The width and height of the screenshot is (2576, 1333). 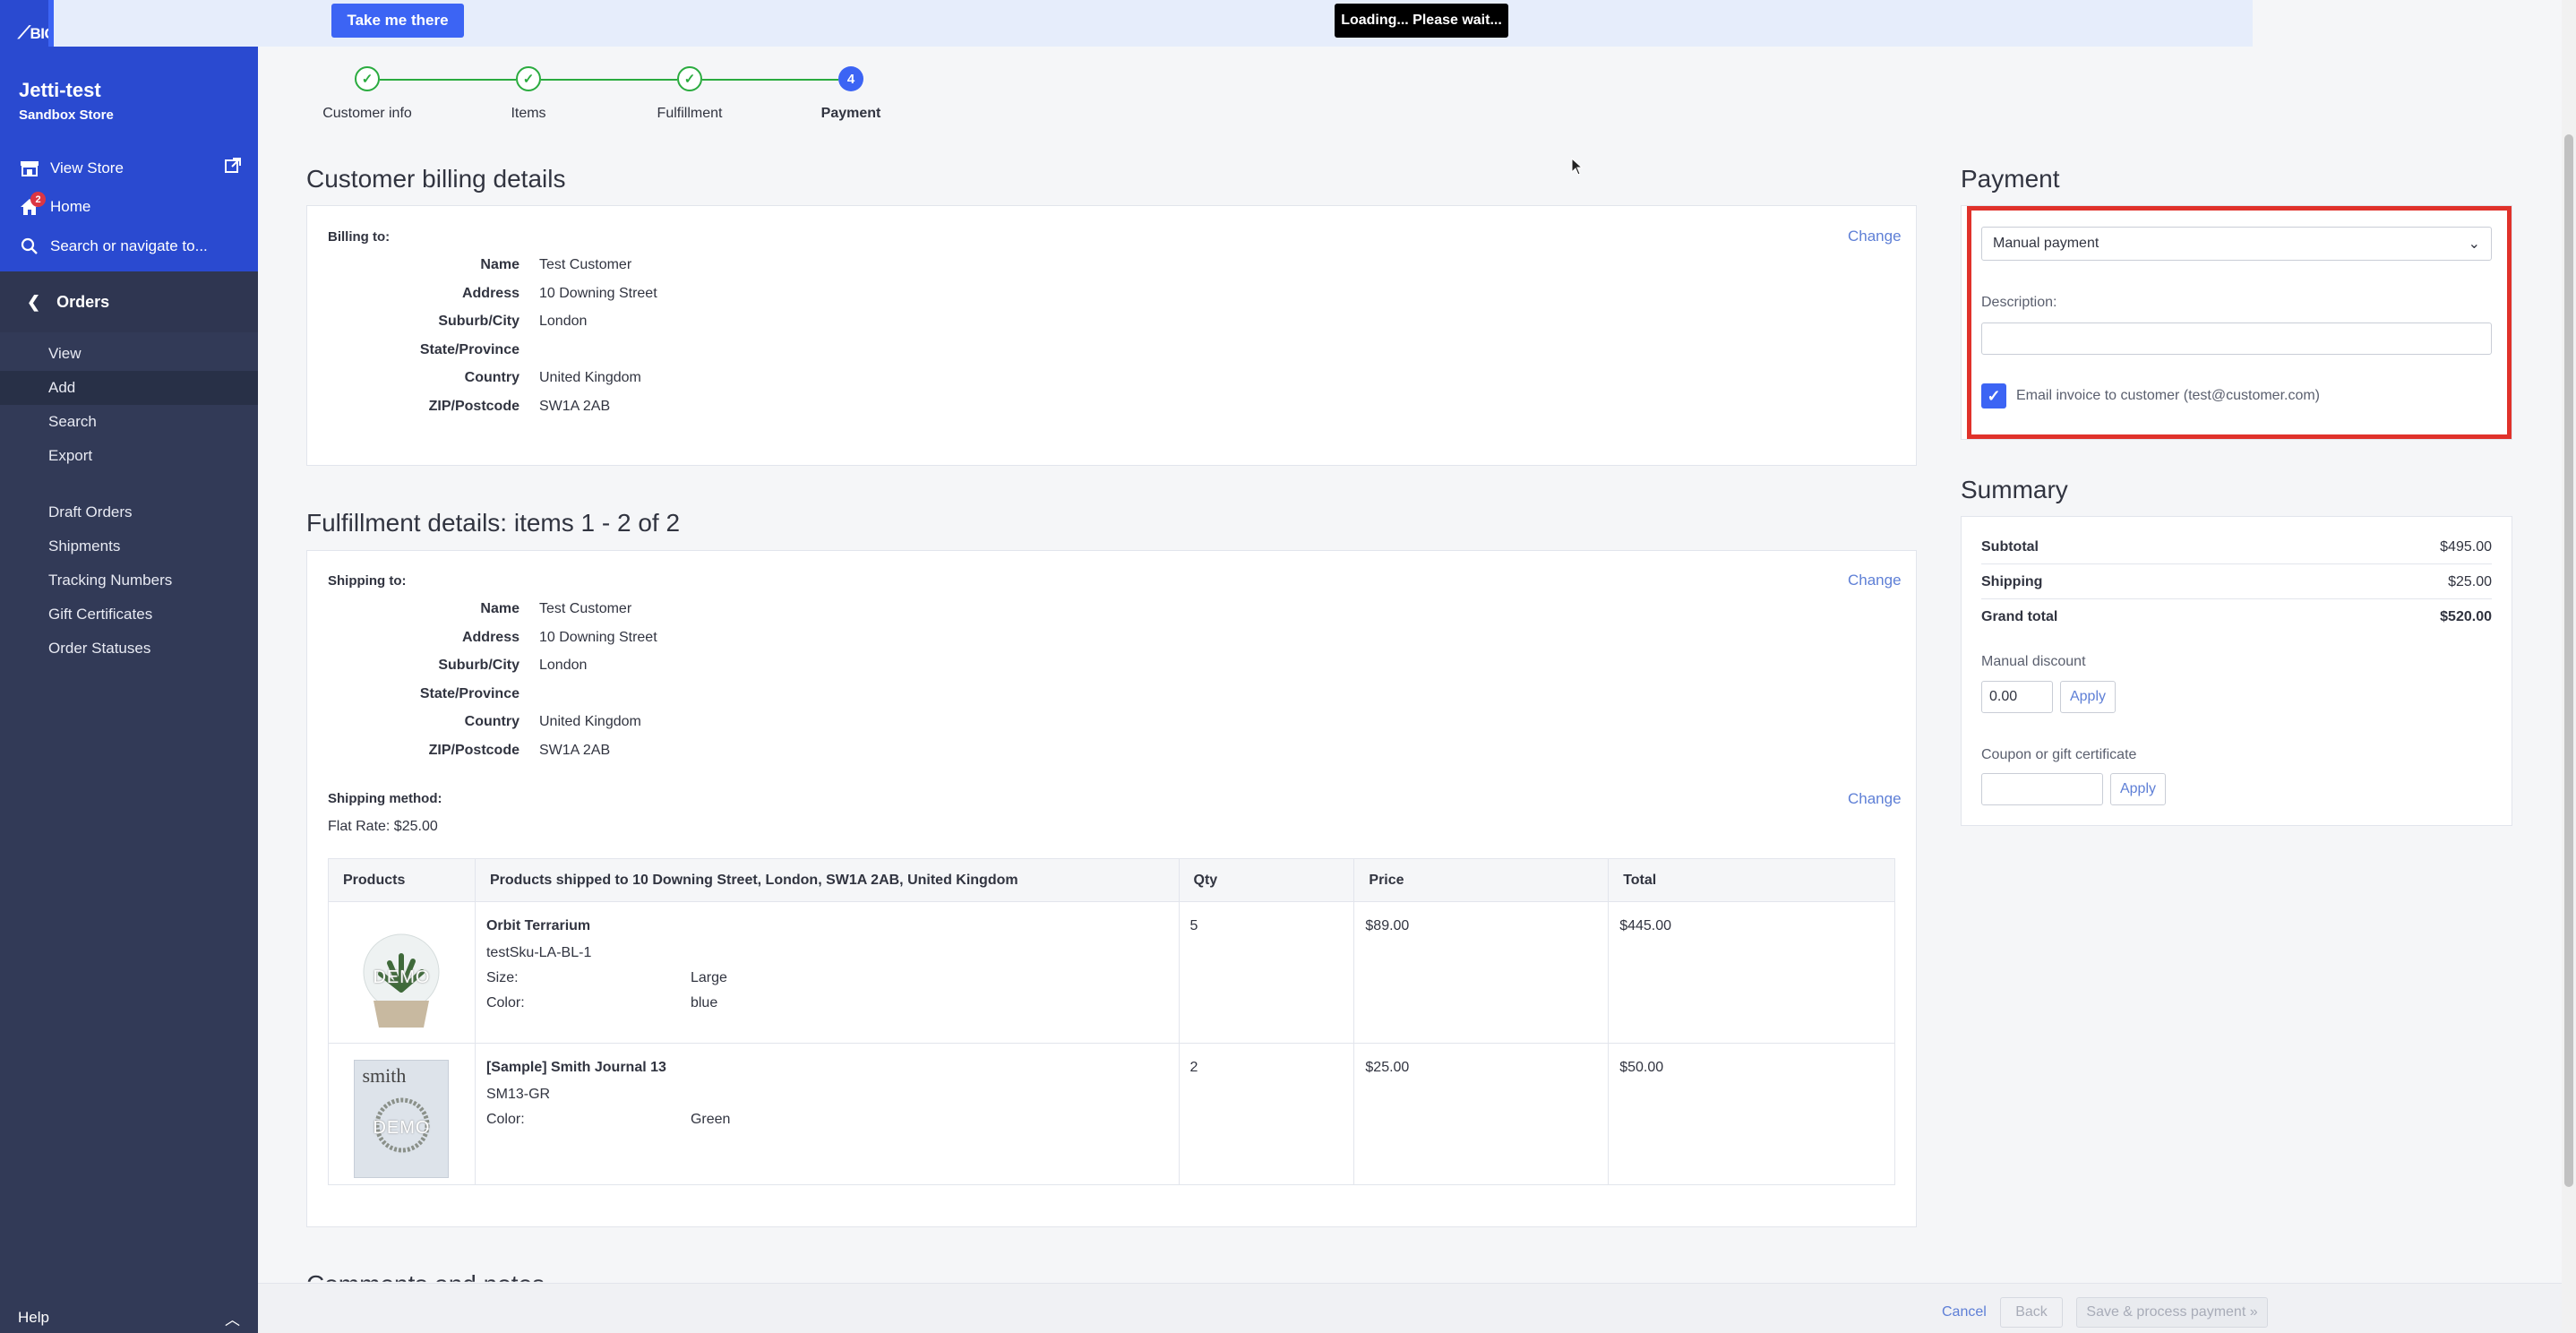 I want to click on manual-discount-label: Manual discount, so click(x=2033, y=661).